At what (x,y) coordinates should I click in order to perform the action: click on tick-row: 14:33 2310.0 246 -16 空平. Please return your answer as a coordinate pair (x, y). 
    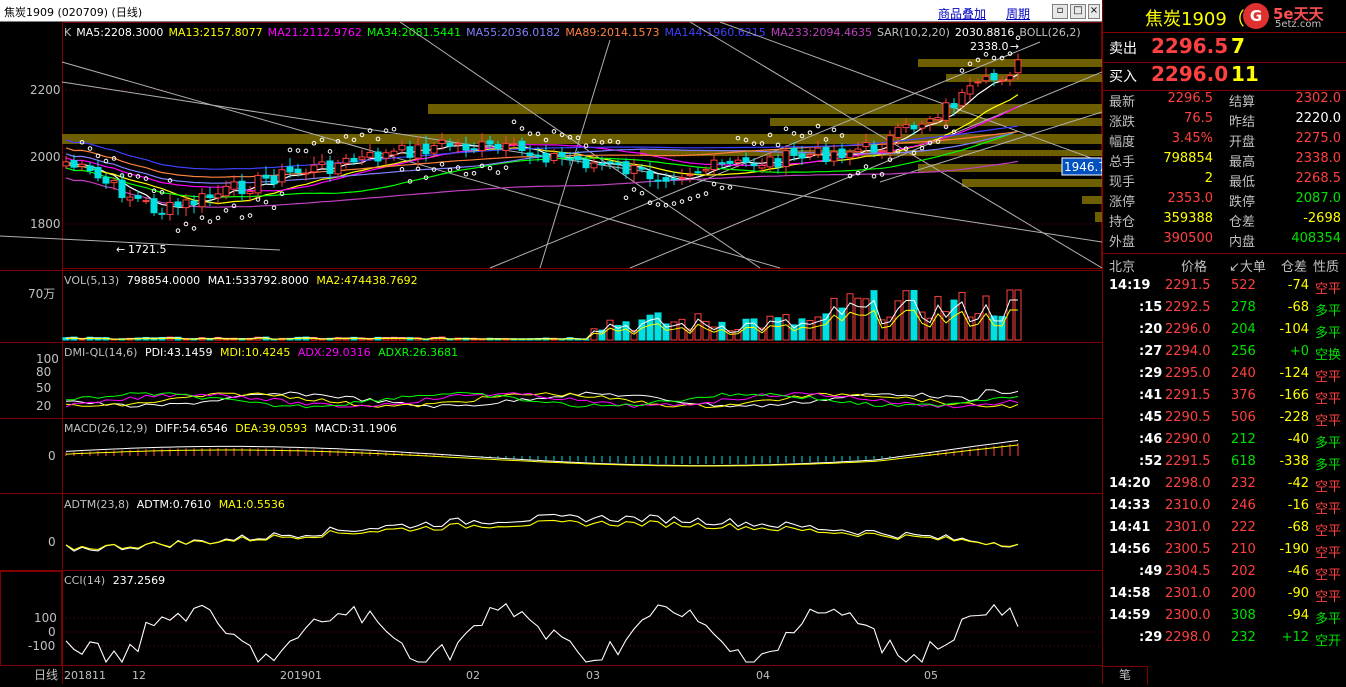
    Looking at the image, I should click on (1224, 507).